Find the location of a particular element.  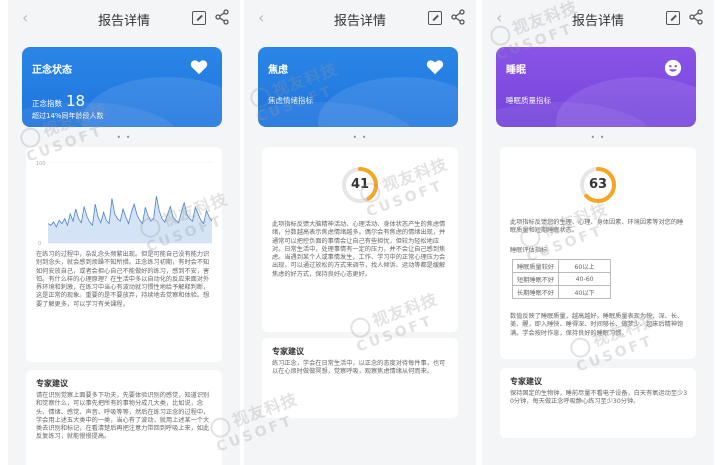

smile-icon is located at coordinates (673, 68).